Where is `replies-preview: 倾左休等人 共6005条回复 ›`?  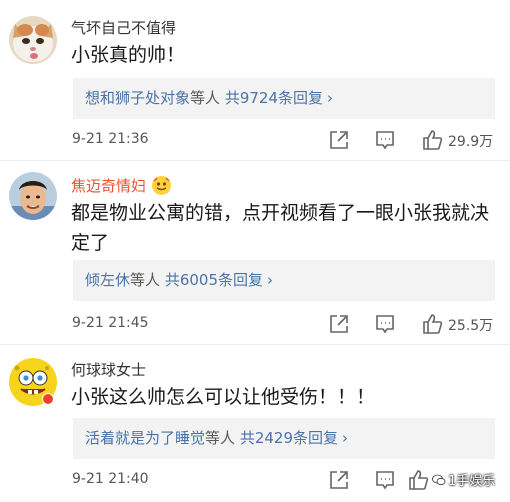 replies-preview: 倾左休等人 共6005条回复 › is located at coordinates (284, 280).